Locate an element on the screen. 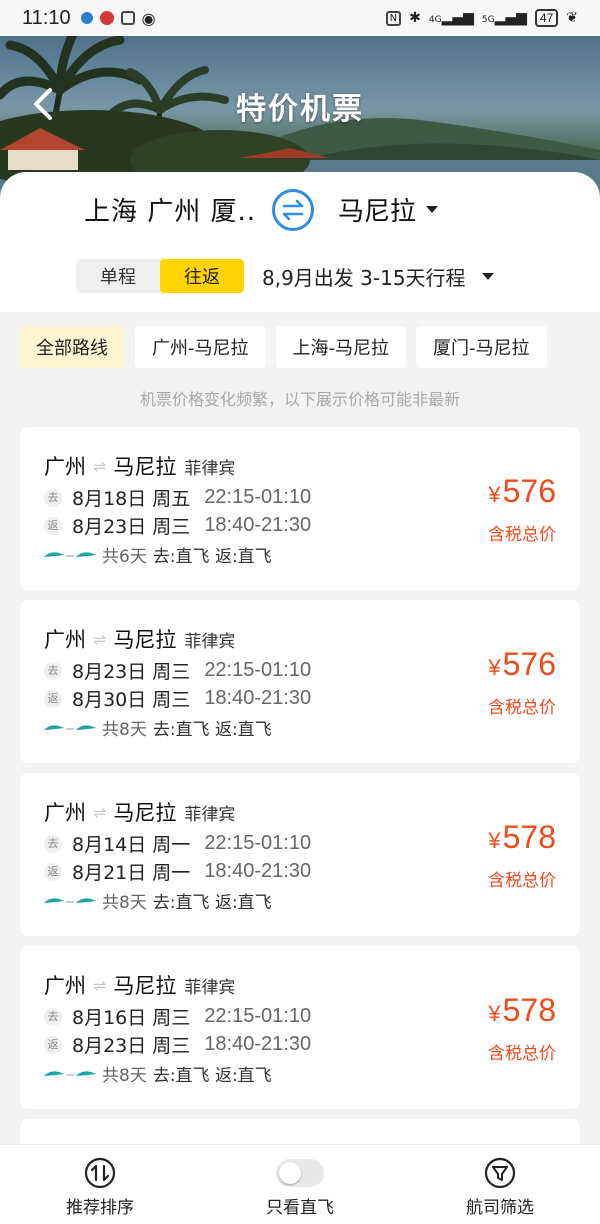 The image size is (600, 1224). trip-options: 单程 往返 8,9月出发 3-15天行程 is located at coordinates (285, 276).